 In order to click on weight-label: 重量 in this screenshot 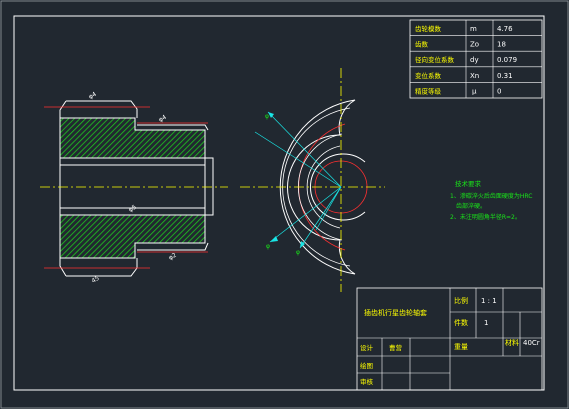, I will do `click(461, 347)`.